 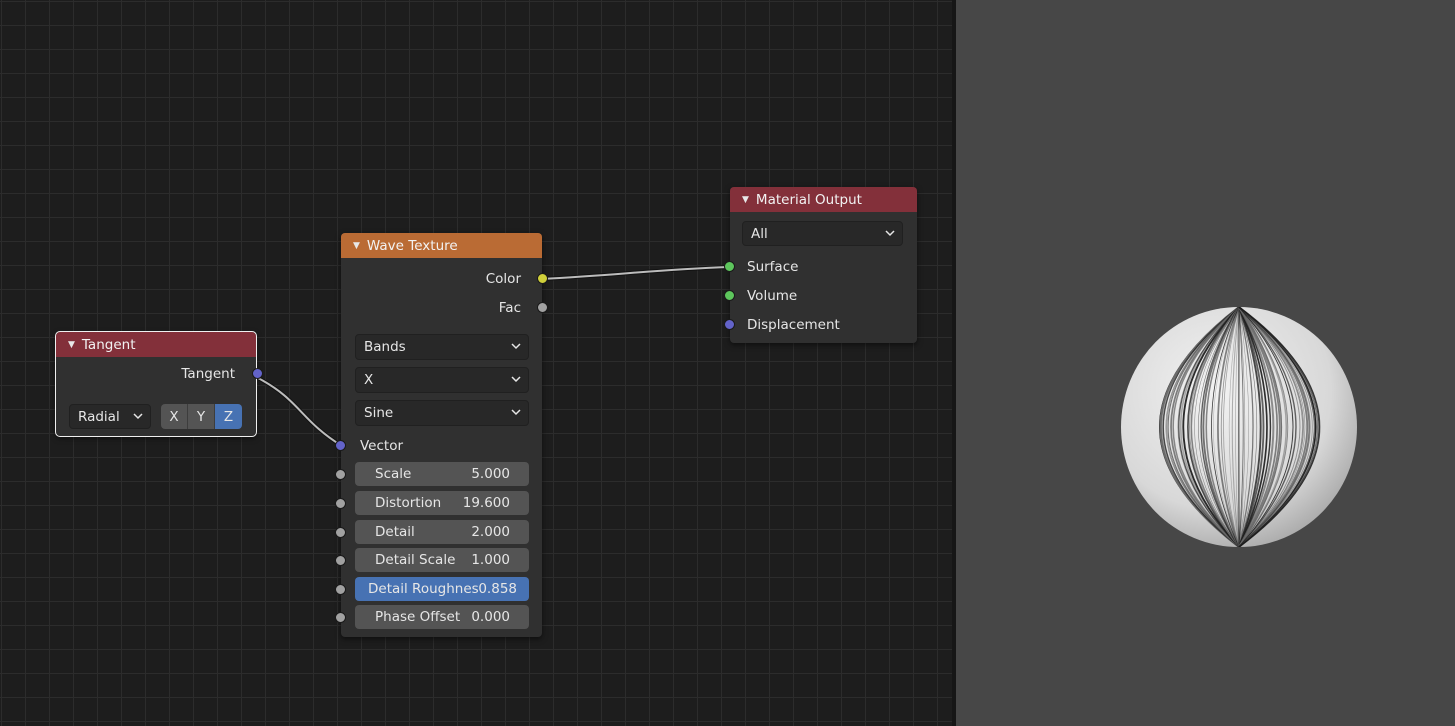 I want to click on axis-z-button: Z, so click(x=228, y=416).